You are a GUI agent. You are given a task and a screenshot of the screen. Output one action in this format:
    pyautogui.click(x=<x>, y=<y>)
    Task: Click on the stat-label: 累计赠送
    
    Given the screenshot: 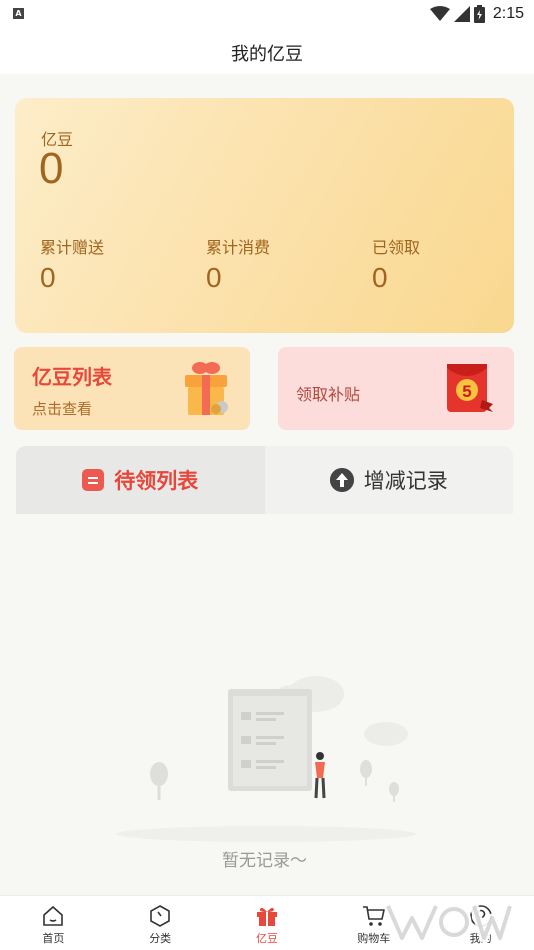 What is the action you would take?
    pyautogui.click(x=72, y=247)
    